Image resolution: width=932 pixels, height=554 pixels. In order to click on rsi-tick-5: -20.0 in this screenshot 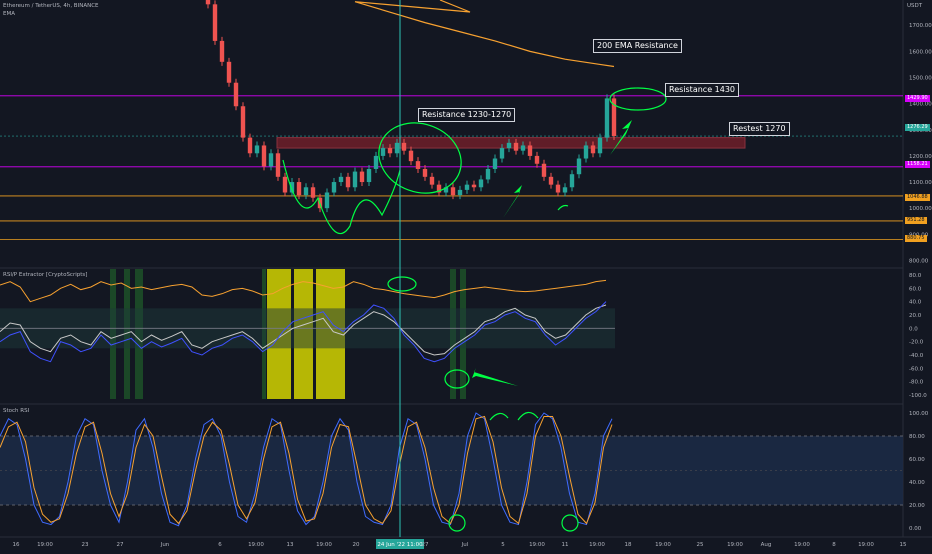, I will do `click(916, 343)`.